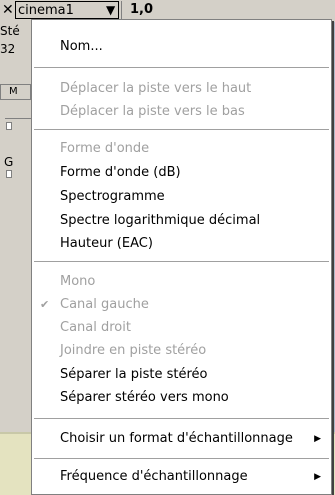 This screenshot has width=335, height=495. Describe the element at coordinates (181, 439) in the screenshot. I see `menu-item-sample-format: Choisir un format d'échantillonnage ▶` at that location.